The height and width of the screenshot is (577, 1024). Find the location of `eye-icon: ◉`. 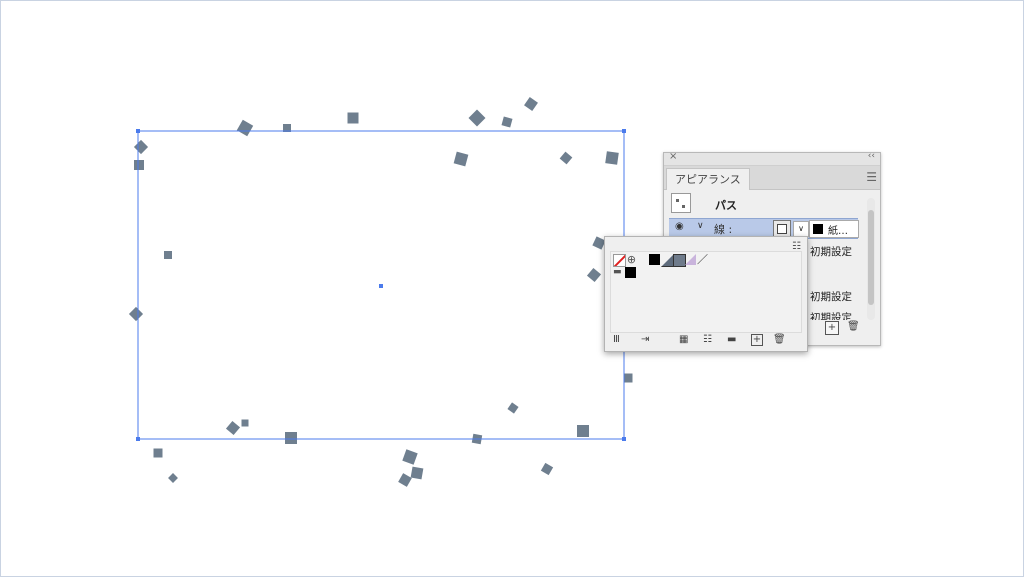

eye-icon: ◉ is located at coordinates (679, 226).